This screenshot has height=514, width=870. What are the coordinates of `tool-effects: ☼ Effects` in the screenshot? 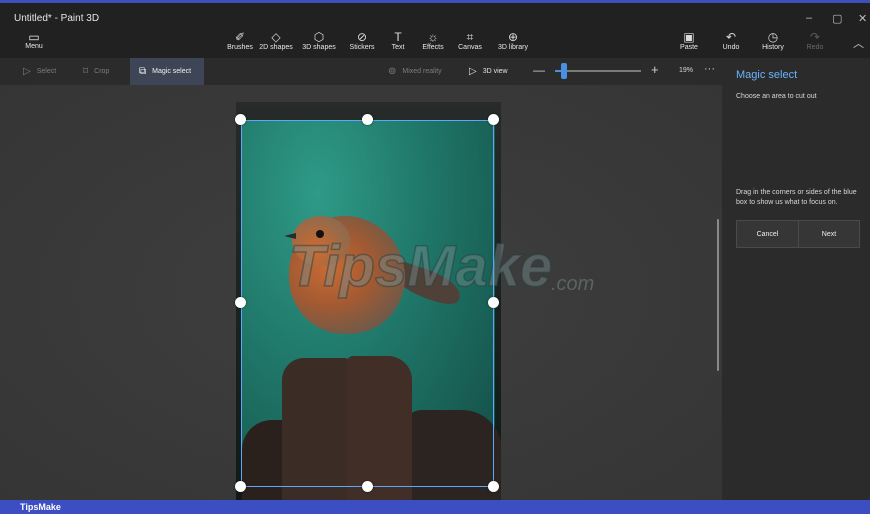 It's located at (433, 43).